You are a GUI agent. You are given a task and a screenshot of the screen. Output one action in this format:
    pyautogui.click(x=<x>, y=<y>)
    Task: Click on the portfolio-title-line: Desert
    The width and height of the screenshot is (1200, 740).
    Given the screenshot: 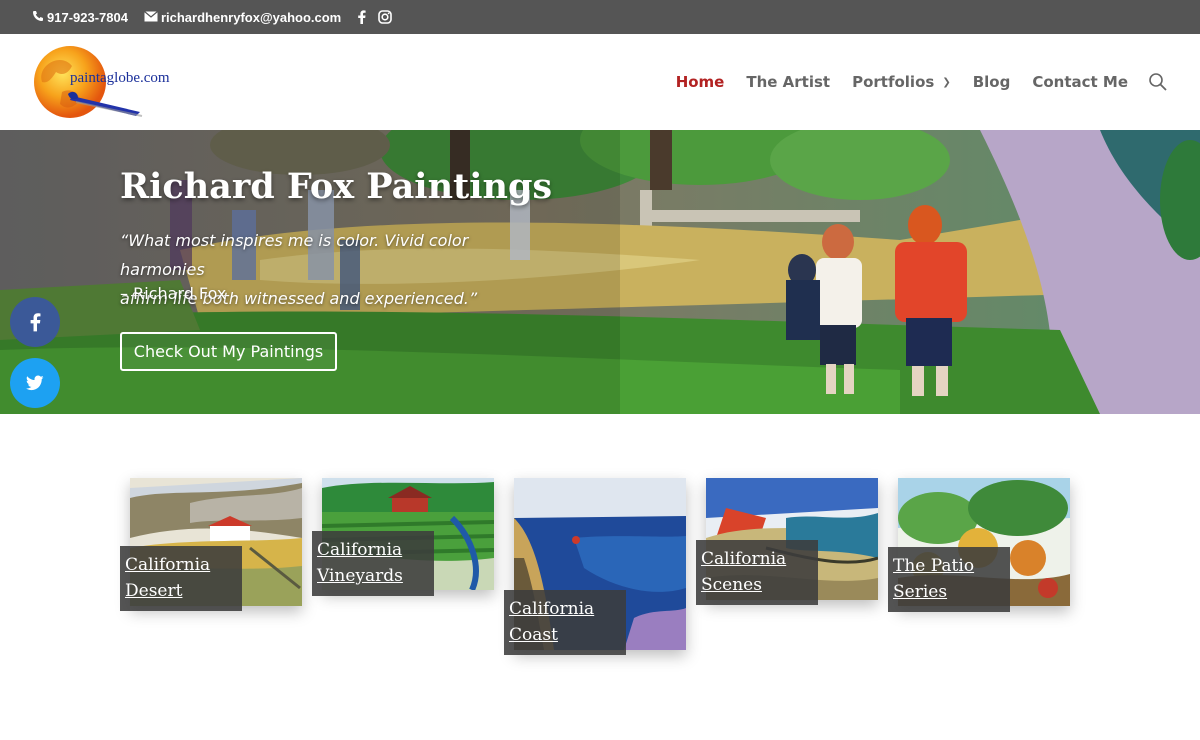 What is the action you would take?
    pyautogui.click(x=154, y=591)
    